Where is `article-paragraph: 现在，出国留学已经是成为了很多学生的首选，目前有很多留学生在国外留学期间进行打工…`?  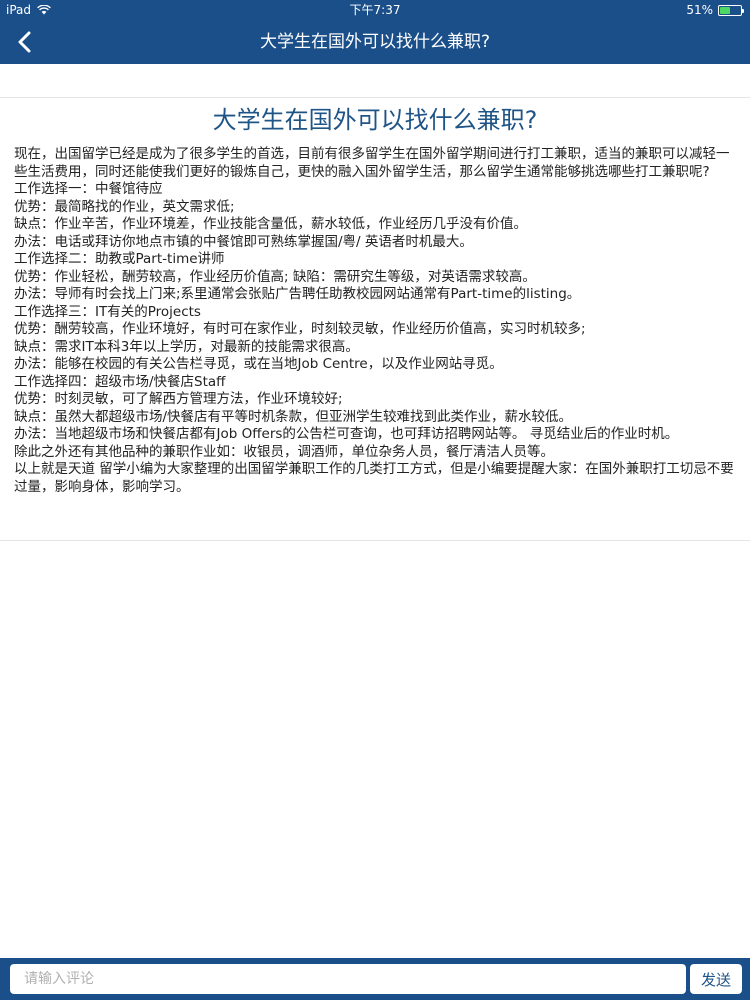
article-paragraph: 现在，出国留学已经是成为了很多学生的首选，目前有很多留学生在国外留学期间进行打工… is located at coordinates (372, 163).